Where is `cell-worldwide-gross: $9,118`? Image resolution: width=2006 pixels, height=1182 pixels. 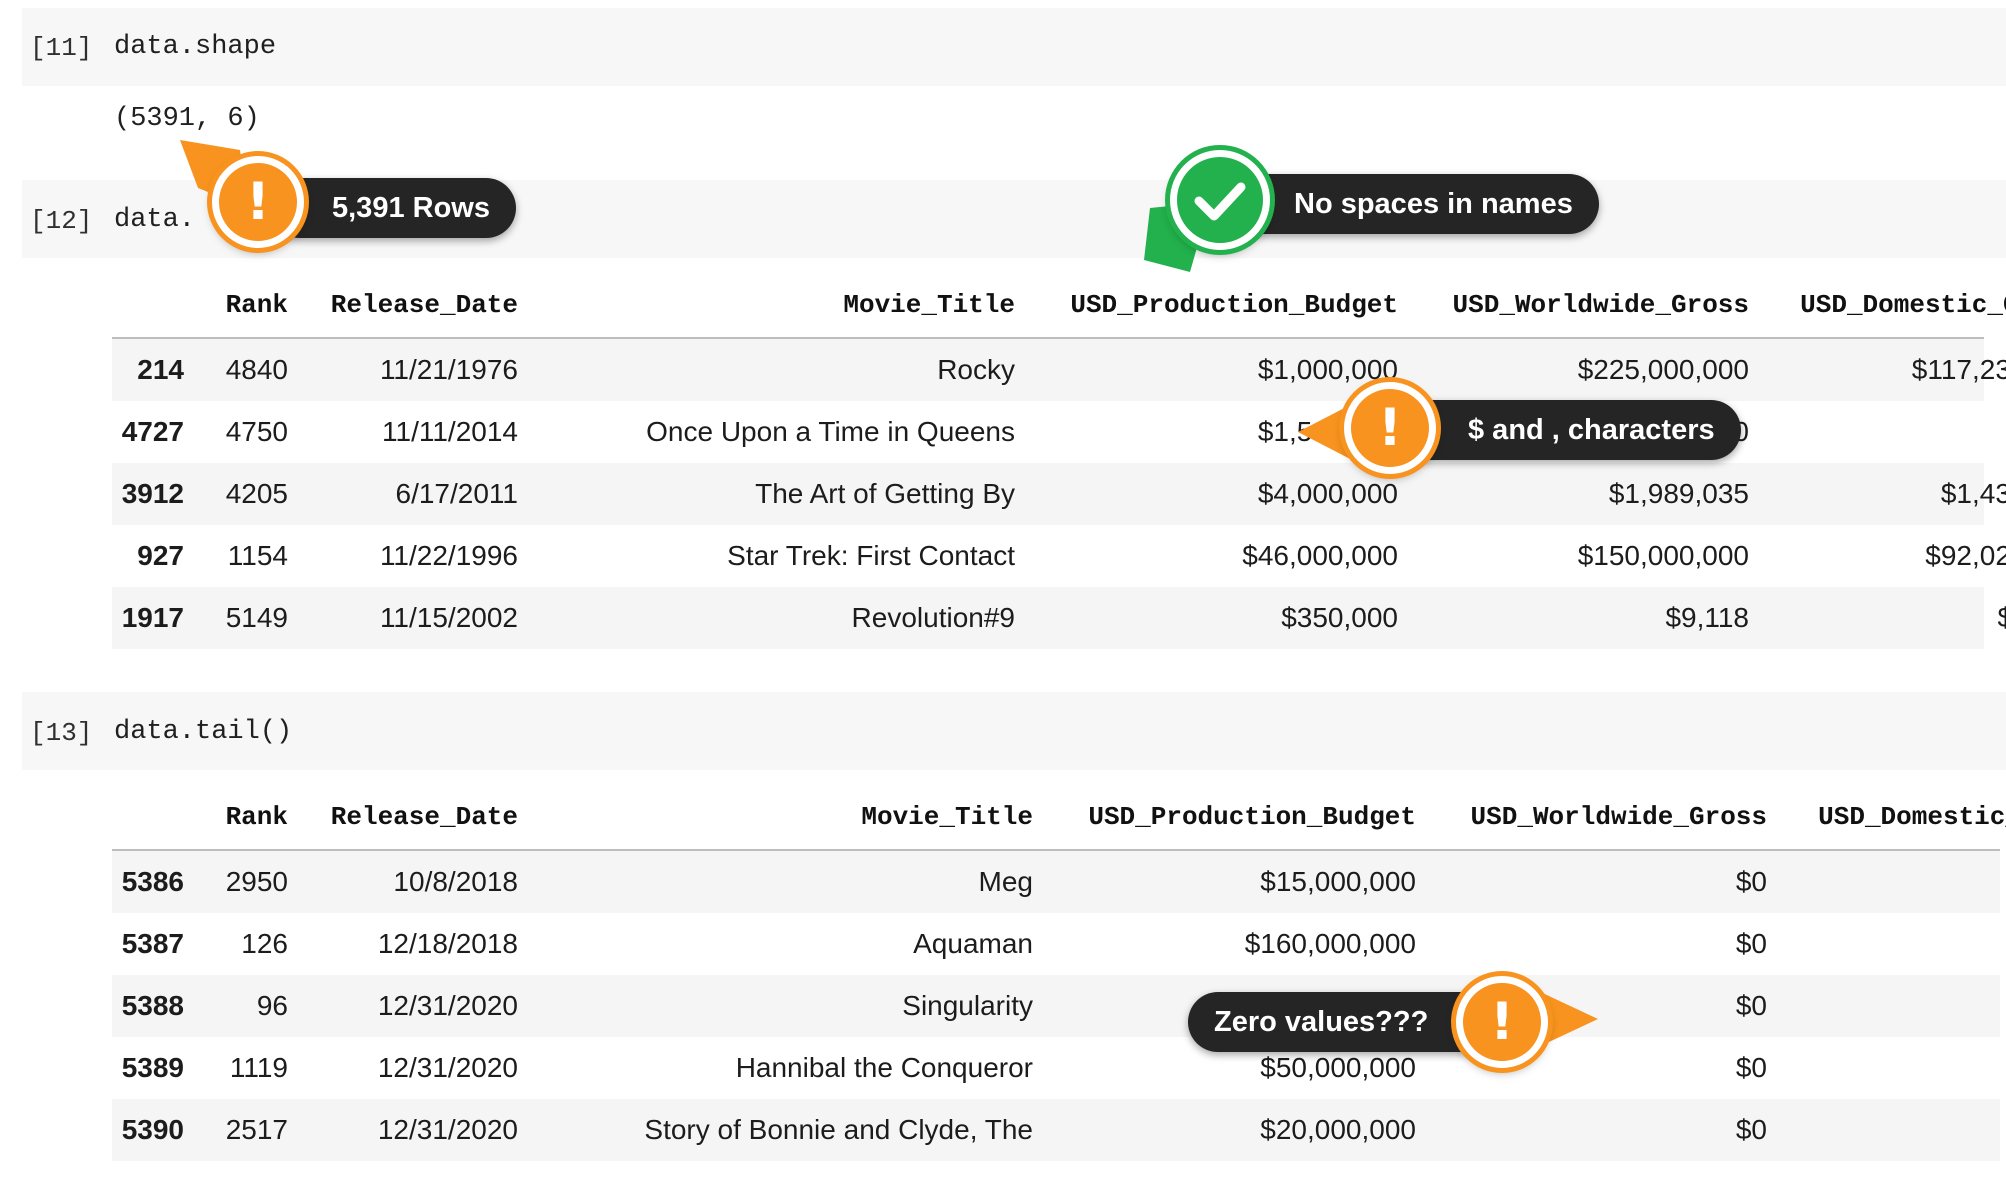 cell-worldwide-gross: $9,118 is located at coordinates (1707, 617).